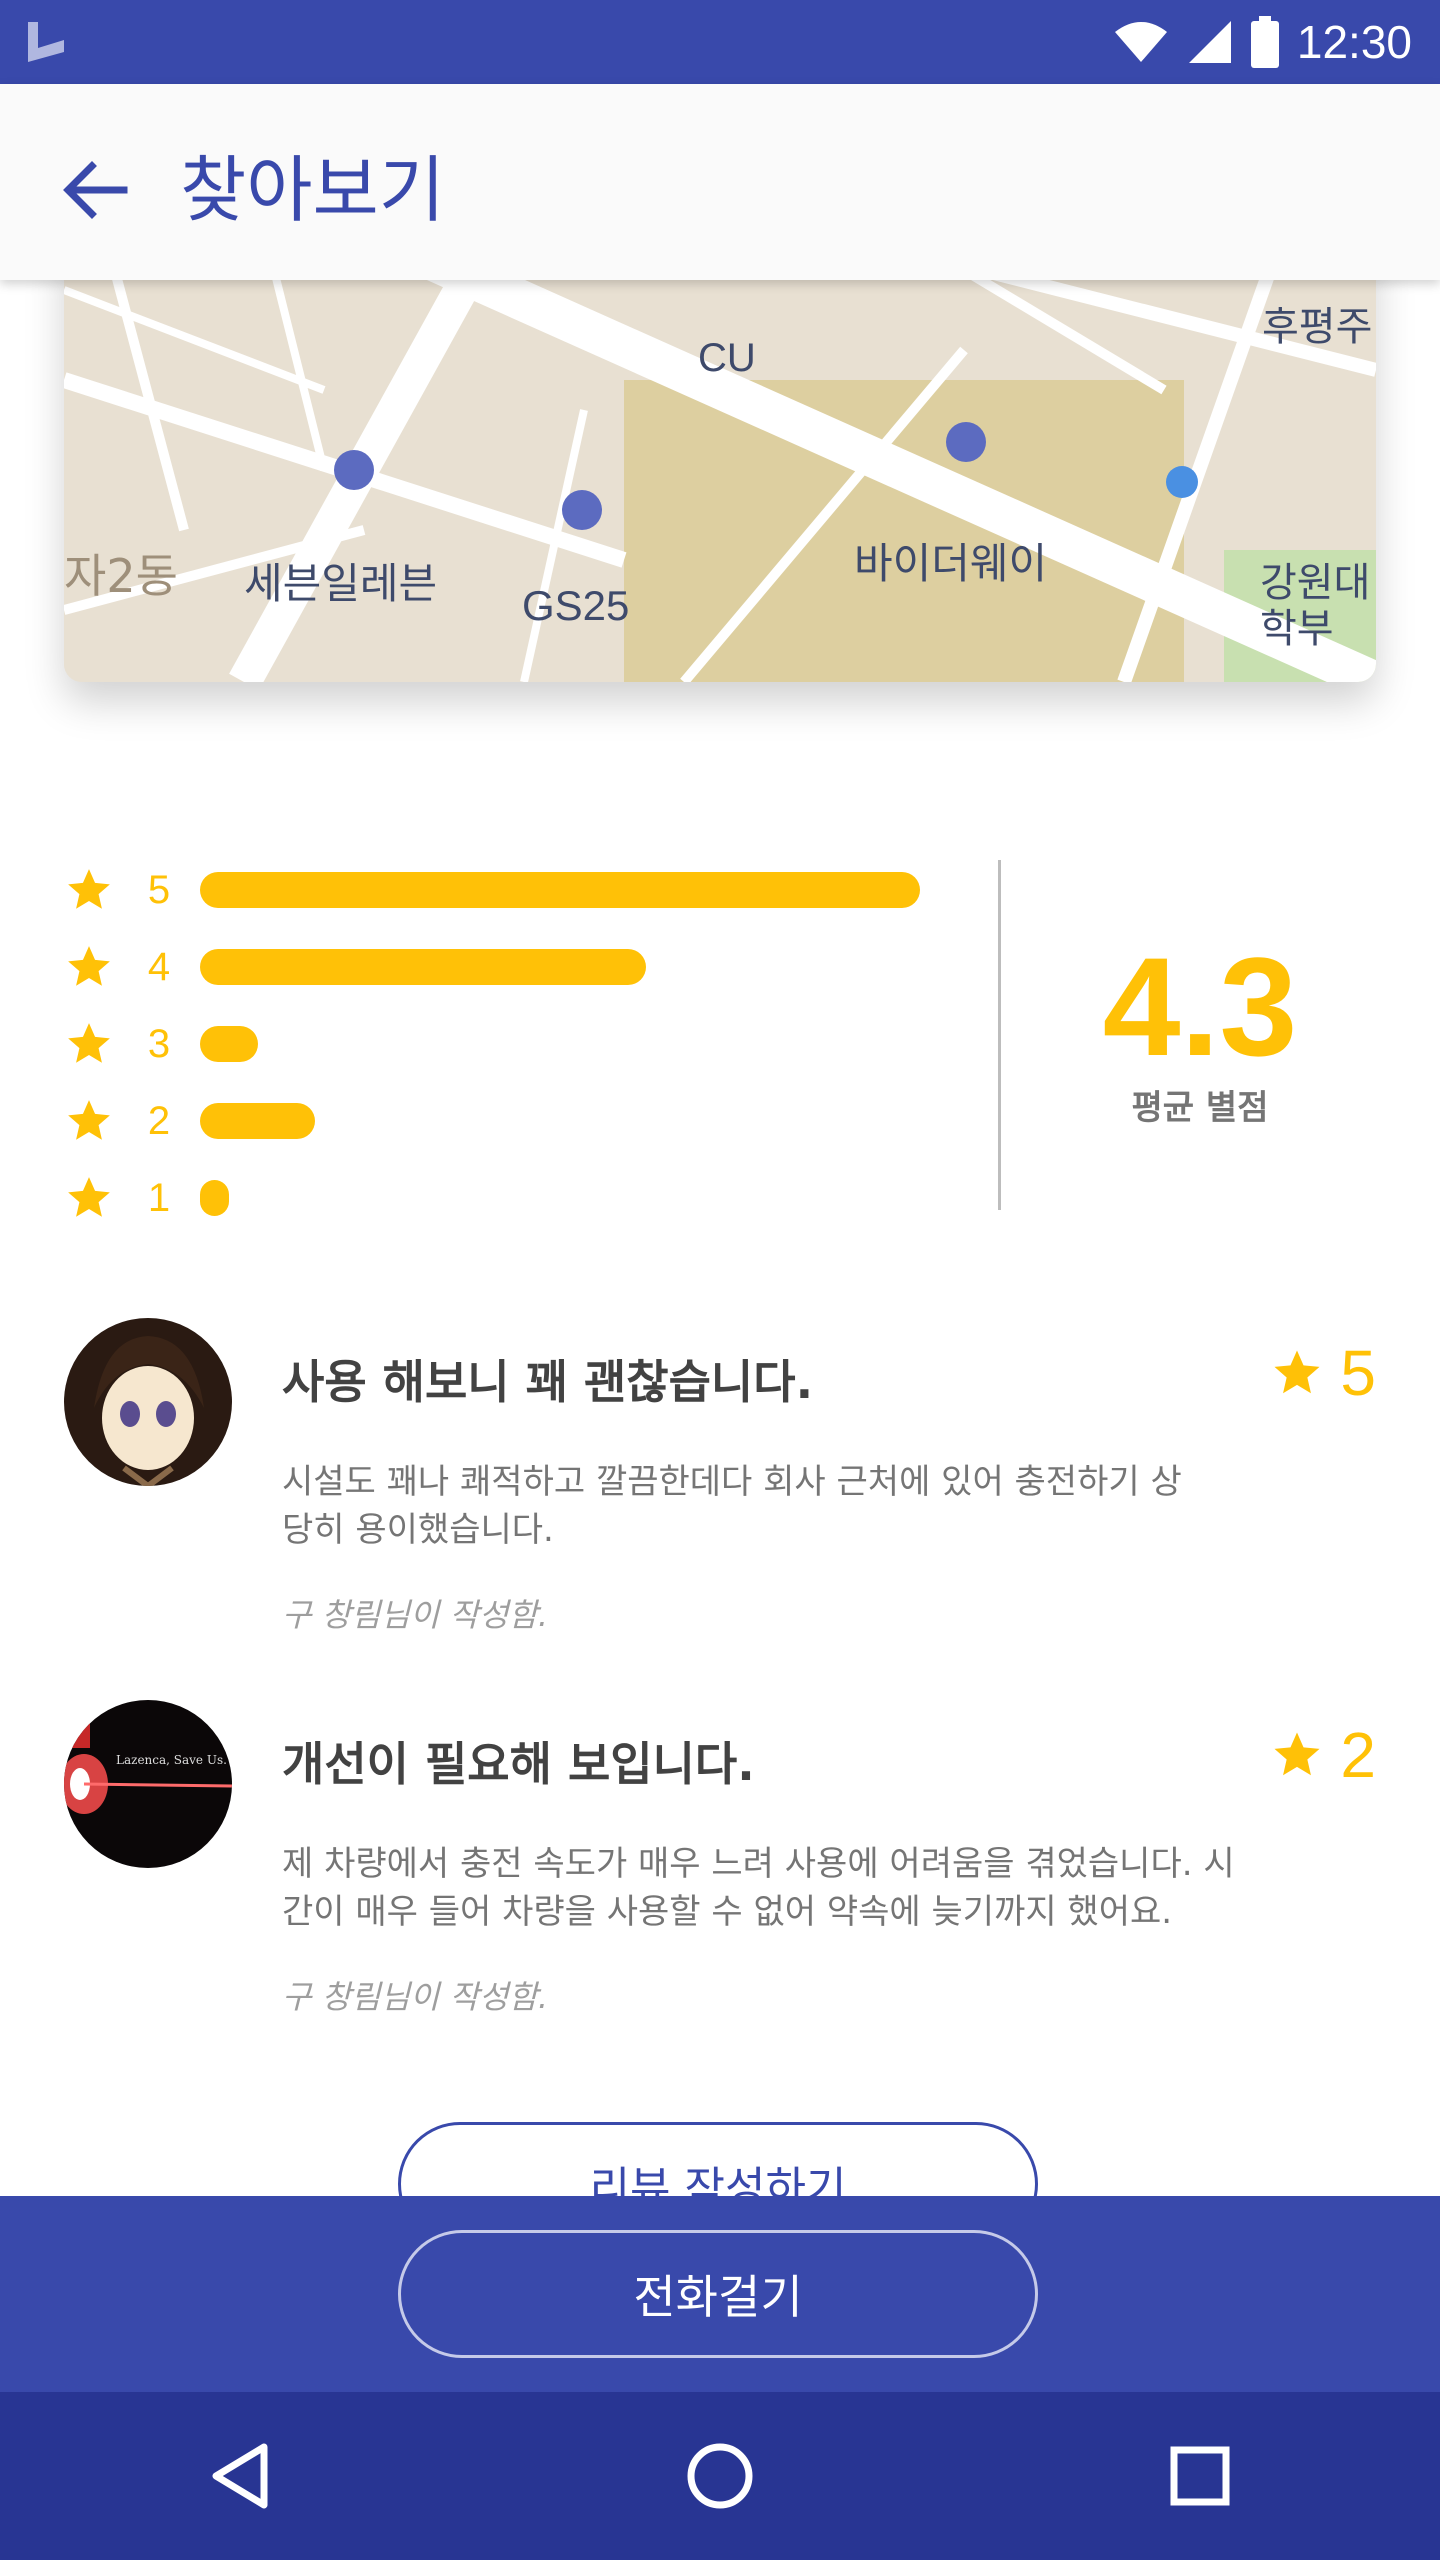  What do you see at coordinates (1182, 482) in the screenshot?
I see `poi-blue-marker-icon` at bounding box center [1182, 482].